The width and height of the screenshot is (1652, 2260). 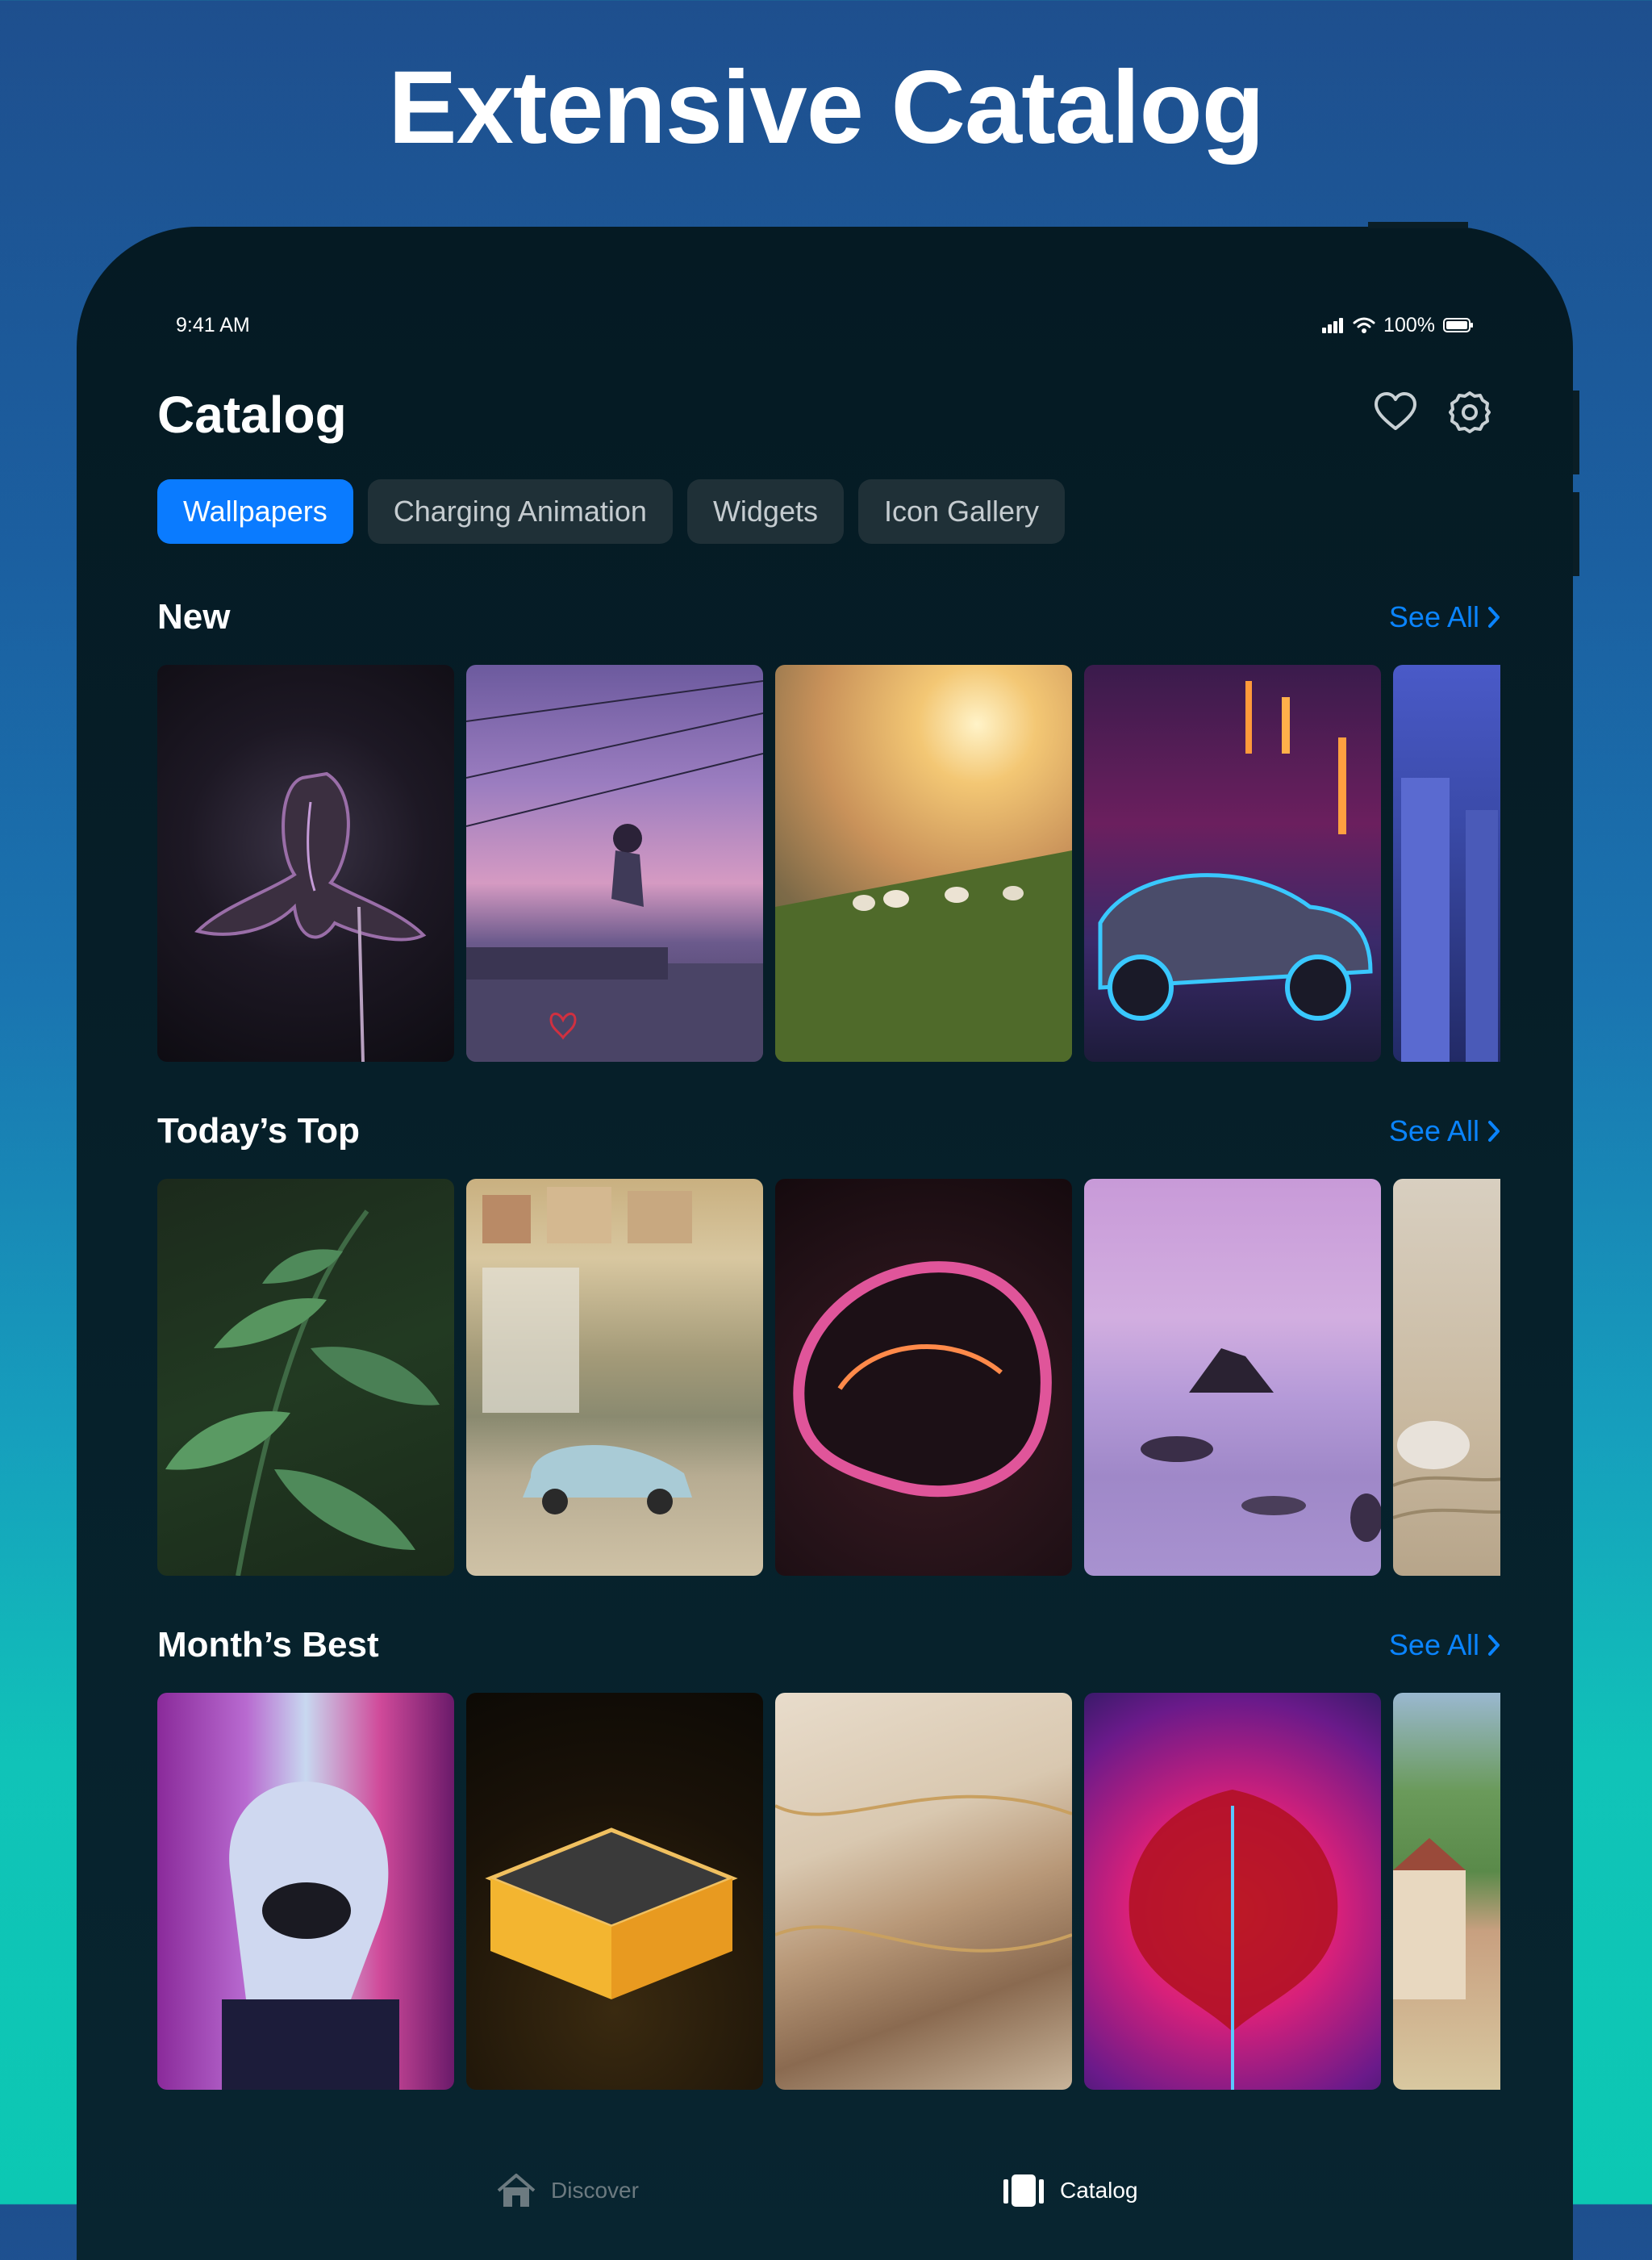 What do you see at coordinates (1364, 325) in the screenshot?
I see `wifi-icon` at bounding box center [1364, 325].